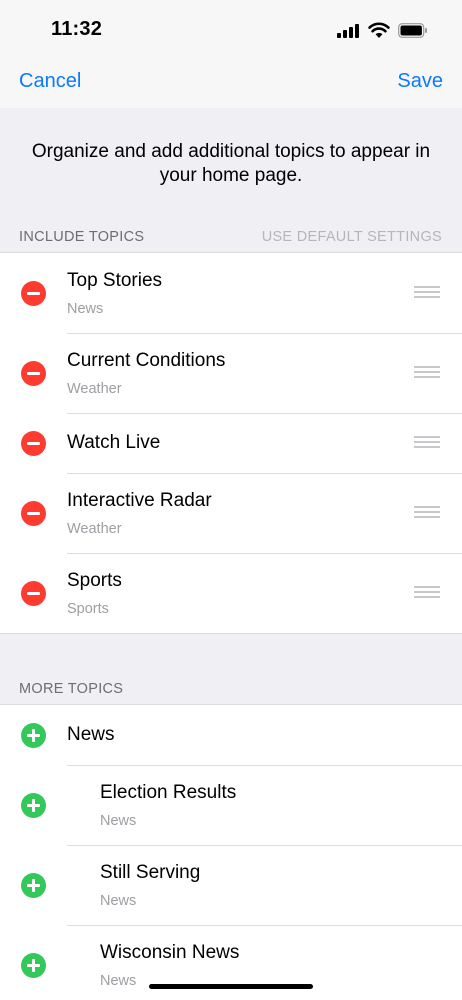  What do you see at coordinates (420, 81) in the screenshot?
I see `save-button: Save` at bounding box center [420, 81].